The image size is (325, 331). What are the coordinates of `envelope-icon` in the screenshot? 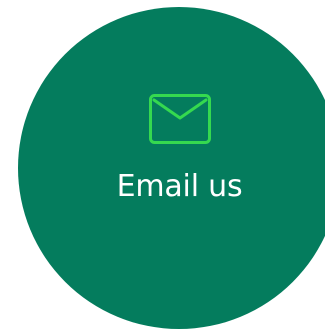 It's located at (180, 119).